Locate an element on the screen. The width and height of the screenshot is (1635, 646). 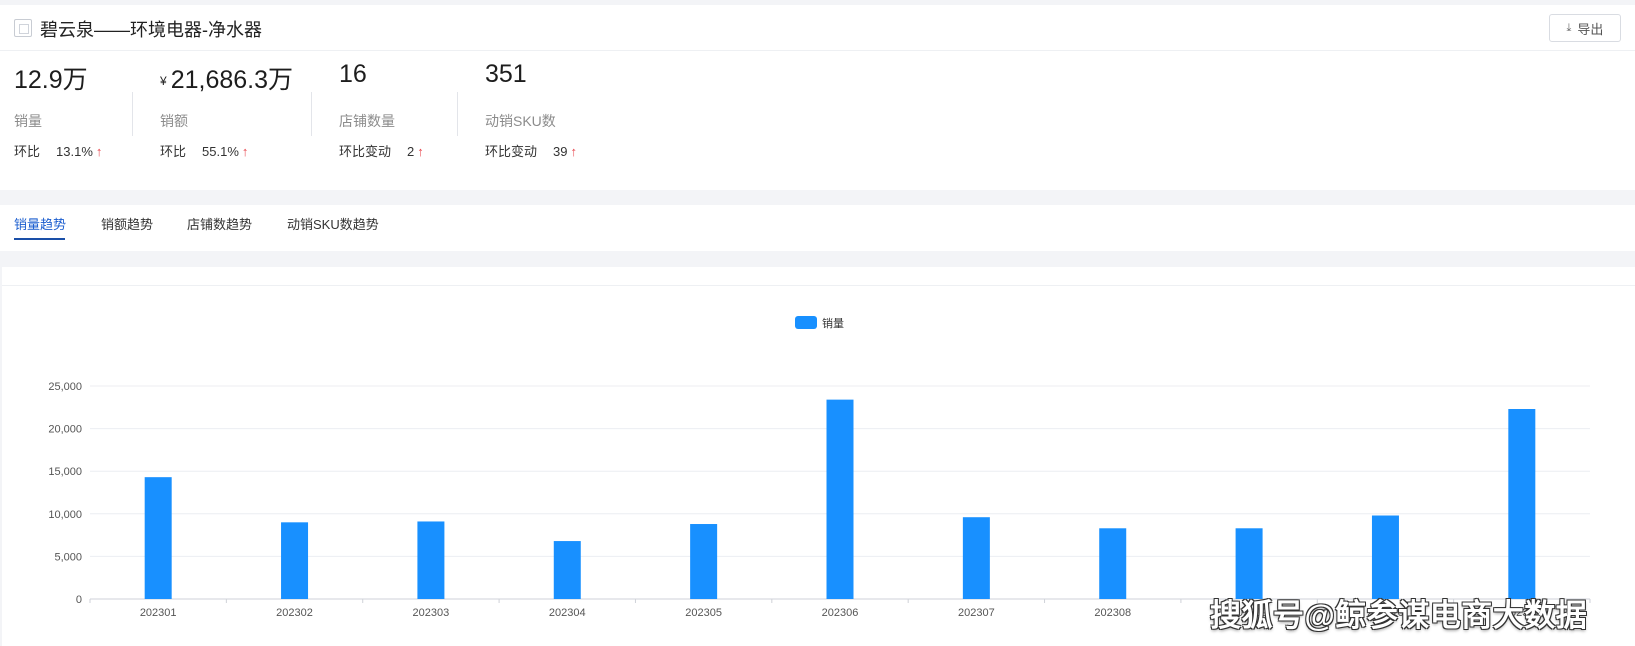
y-tick-label: 15,000 is located at coordinates (65, 472).